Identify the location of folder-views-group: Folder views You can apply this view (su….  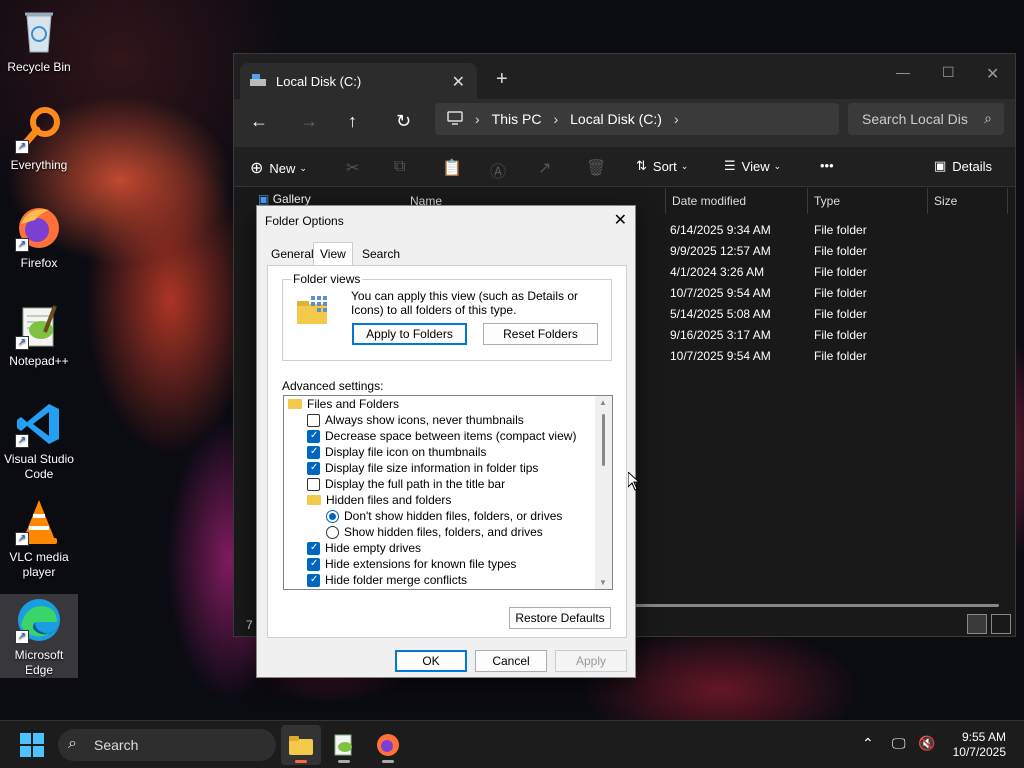
(447, 316).